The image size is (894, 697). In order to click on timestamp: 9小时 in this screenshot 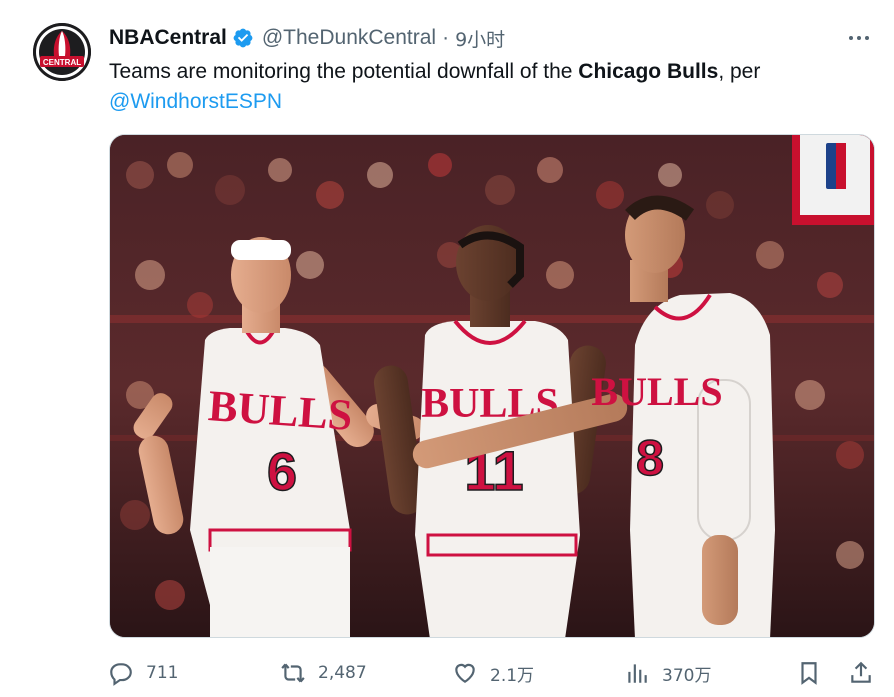, I will do `click(480, 38)`.